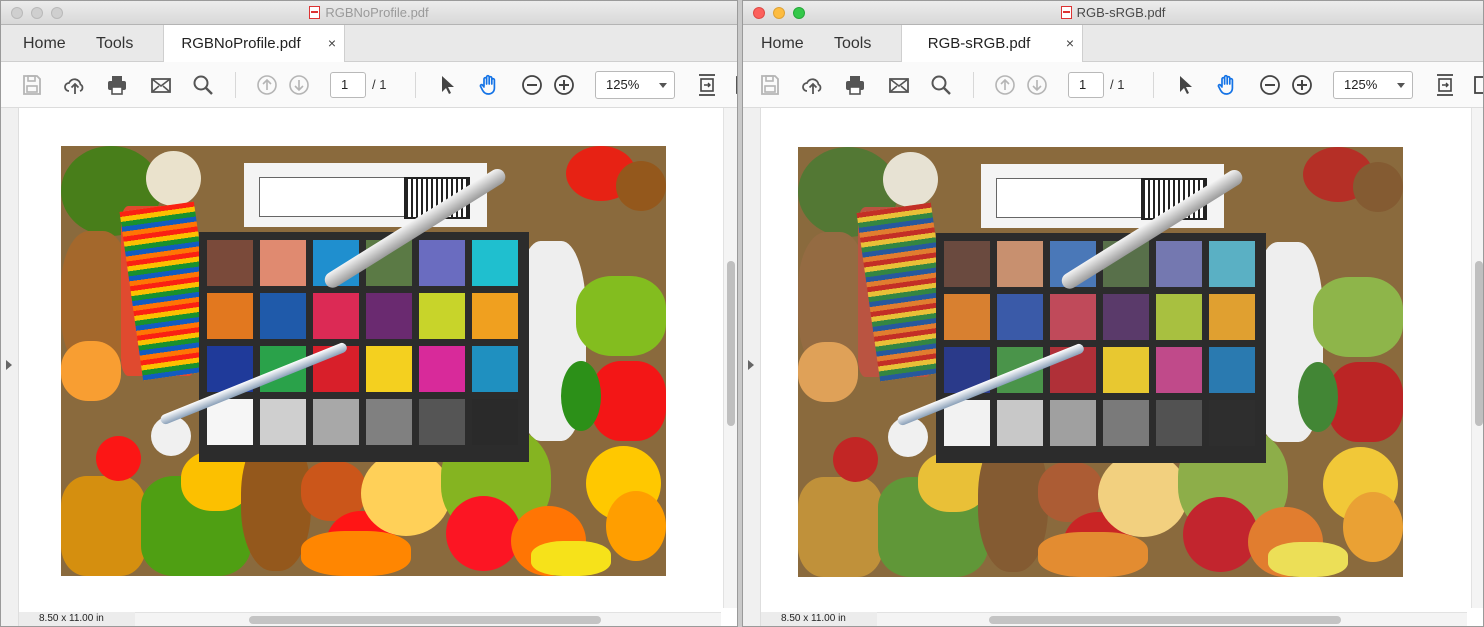 This screenshot has width=1484, height=627. Describe the element at coordinates (979, 43) in the screenshot. I see `document-tab-label: RGB-sRGB.pdf` at that location.